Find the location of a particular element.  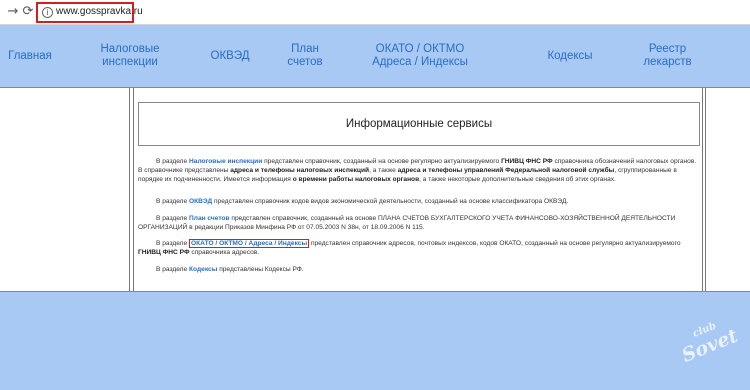

nav-drug-registry: Реестр лекарств is located at coordinates (667, 56).